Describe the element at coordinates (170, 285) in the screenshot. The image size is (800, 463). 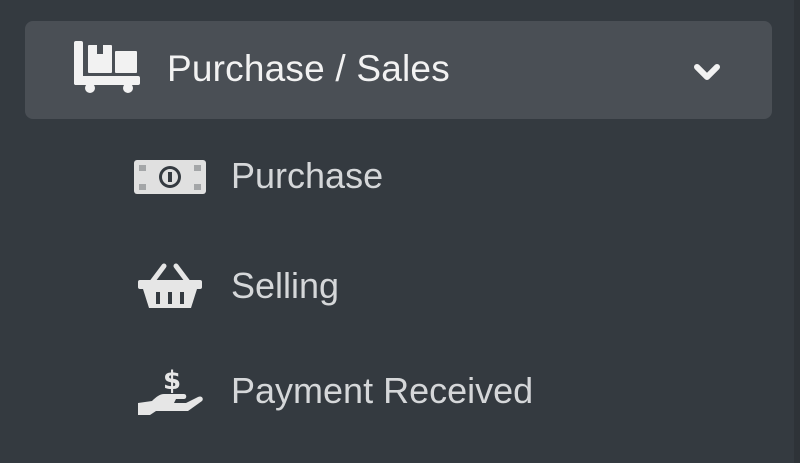
I see `shopping-basket-icon` at that location.